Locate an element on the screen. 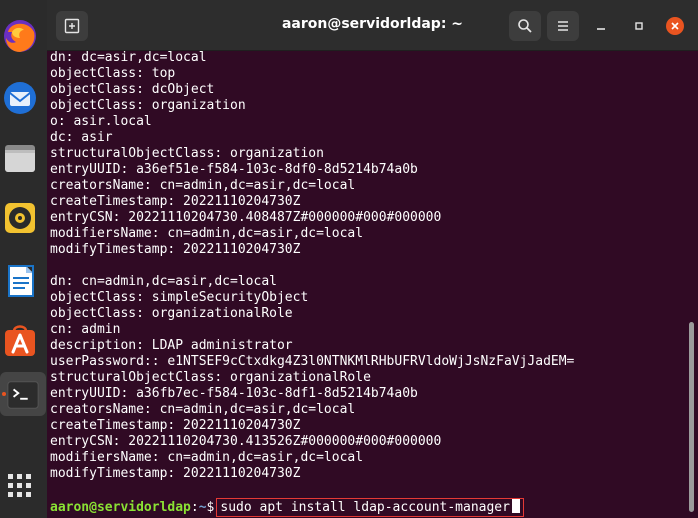 This screenshot has height=518, width=698. prompt-user-host: aaron@servidorldap is located at coordinates (120, 507).